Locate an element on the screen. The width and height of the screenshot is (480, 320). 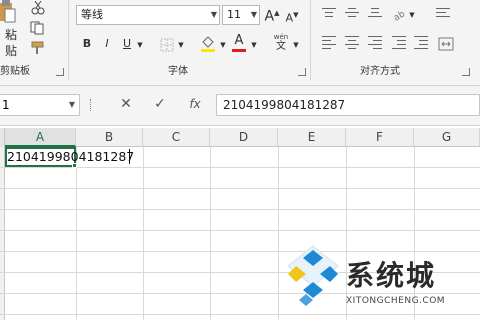
column-header-c: C is located at coordinates (176, 137).